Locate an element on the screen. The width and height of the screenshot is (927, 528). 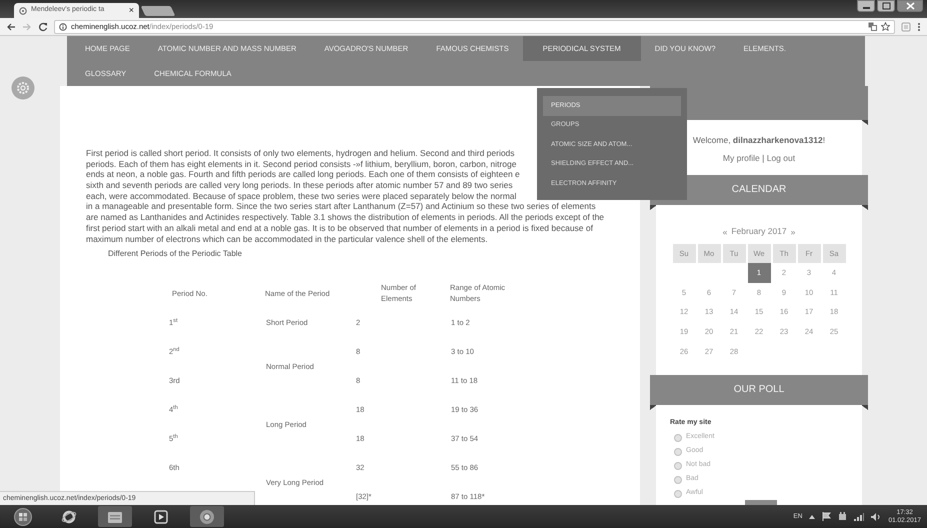
tab-close-button: × is located at coordinates (131, 10).